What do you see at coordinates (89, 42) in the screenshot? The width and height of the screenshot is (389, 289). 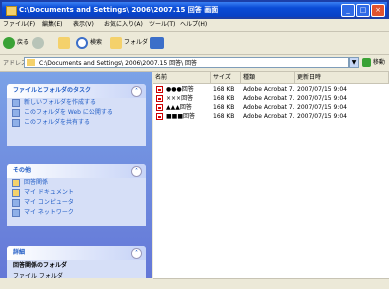 I see `search-button: 検索` at bounding box center [89, 42].